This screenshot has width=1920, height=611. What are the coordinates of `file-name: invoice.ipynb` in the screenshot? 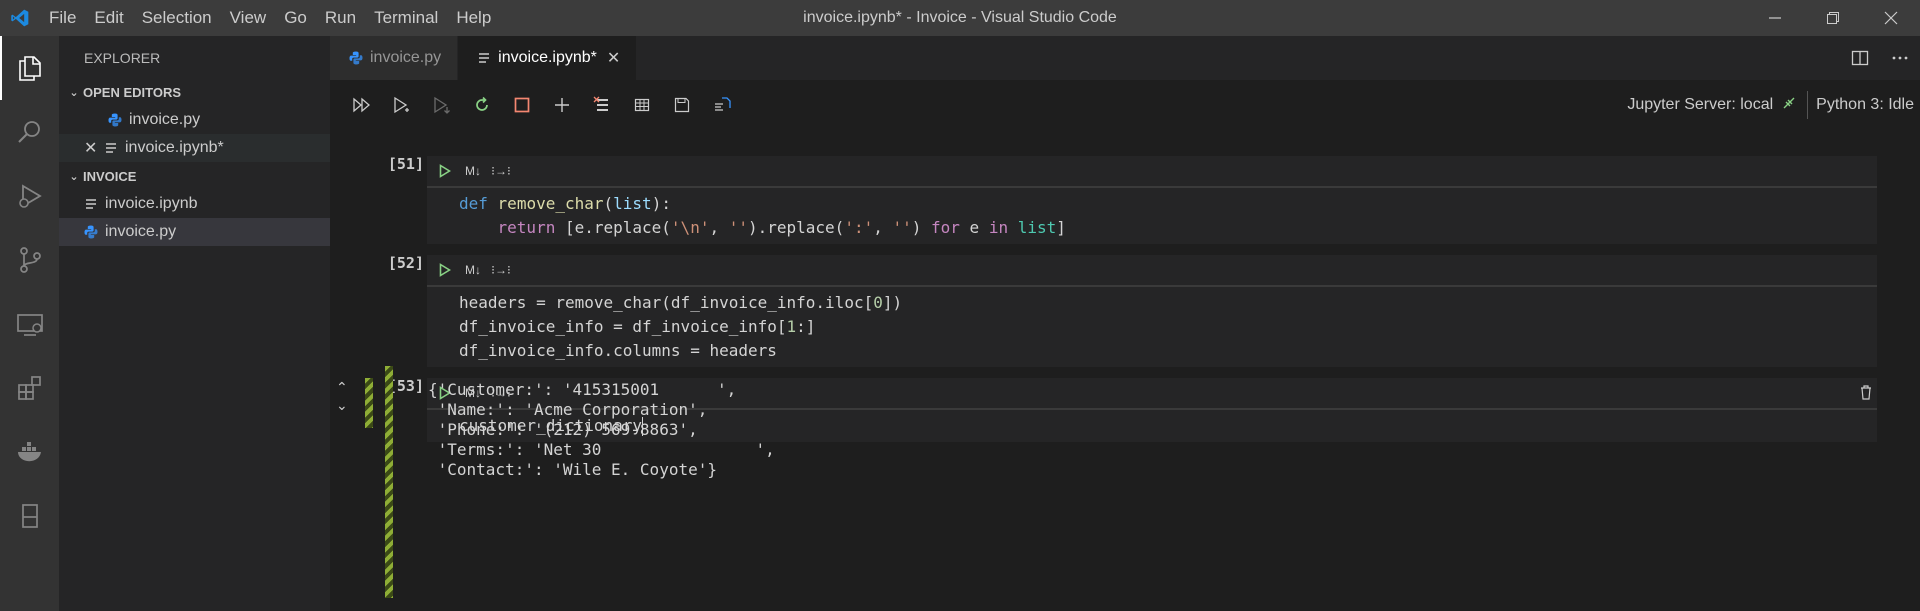 It's located at (151, 203).